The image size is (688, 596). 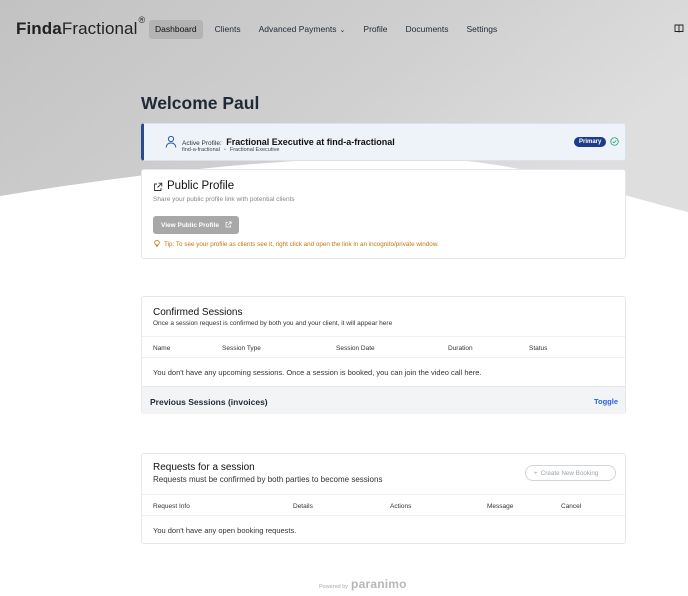 What do you see at coordinates (202, 143) in the screenshot?
I see `active-profile-prefix: Active Profile:` at bounding box center [202, 143].